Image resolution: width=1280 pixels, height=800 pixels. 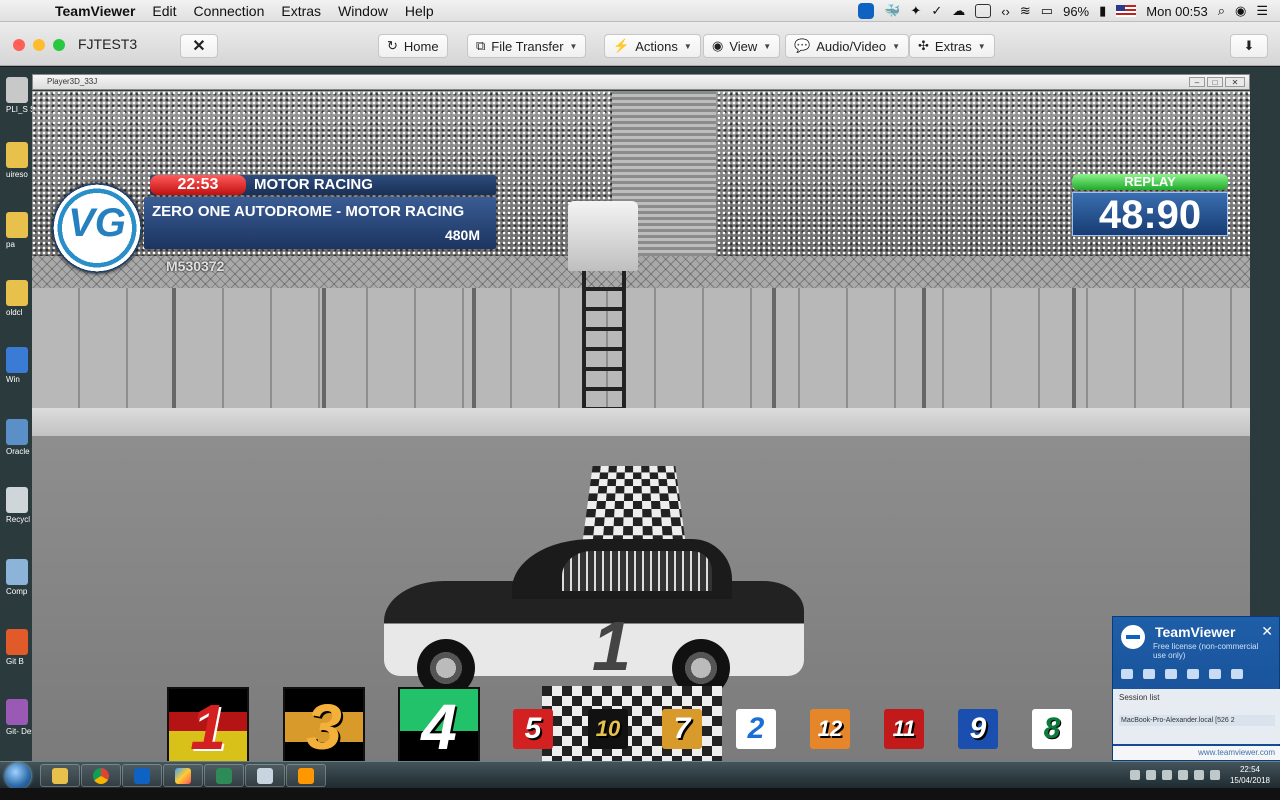 What do you see at coordinates (1249, 46) in the screenshot?
I see `download-button: ⬇` at bounding box center [1249, 46].